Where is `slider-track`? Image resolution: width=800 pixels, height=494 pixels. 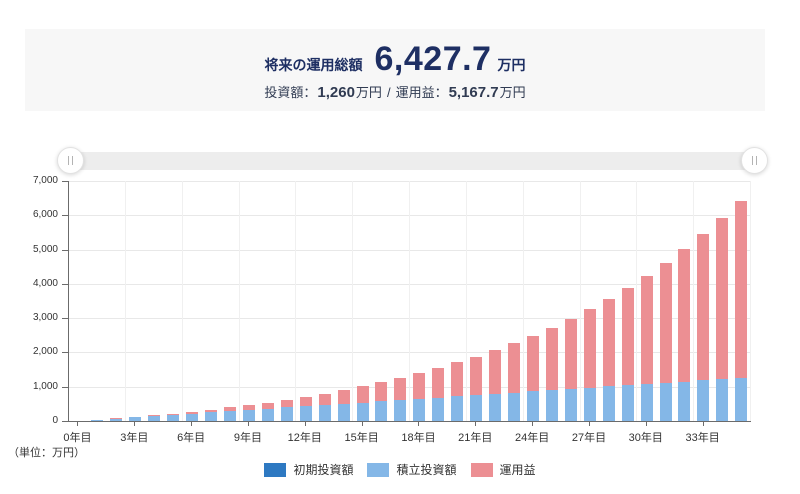 slider-track is located at coordinates (412, 161).